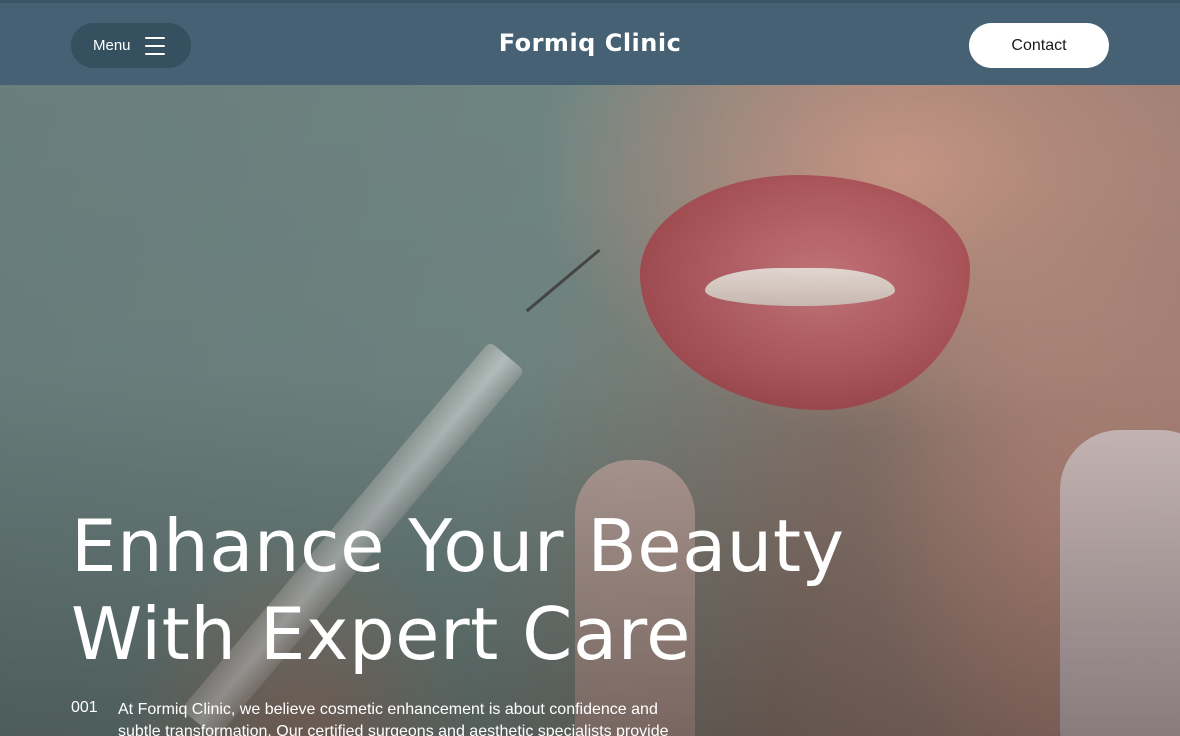 This screenshot has height=736, width=1180. Describe the element at coordinates (590, 42) in the screenshot. I see `top-navbar: Menu Formiq Clinic Contact` at that location.